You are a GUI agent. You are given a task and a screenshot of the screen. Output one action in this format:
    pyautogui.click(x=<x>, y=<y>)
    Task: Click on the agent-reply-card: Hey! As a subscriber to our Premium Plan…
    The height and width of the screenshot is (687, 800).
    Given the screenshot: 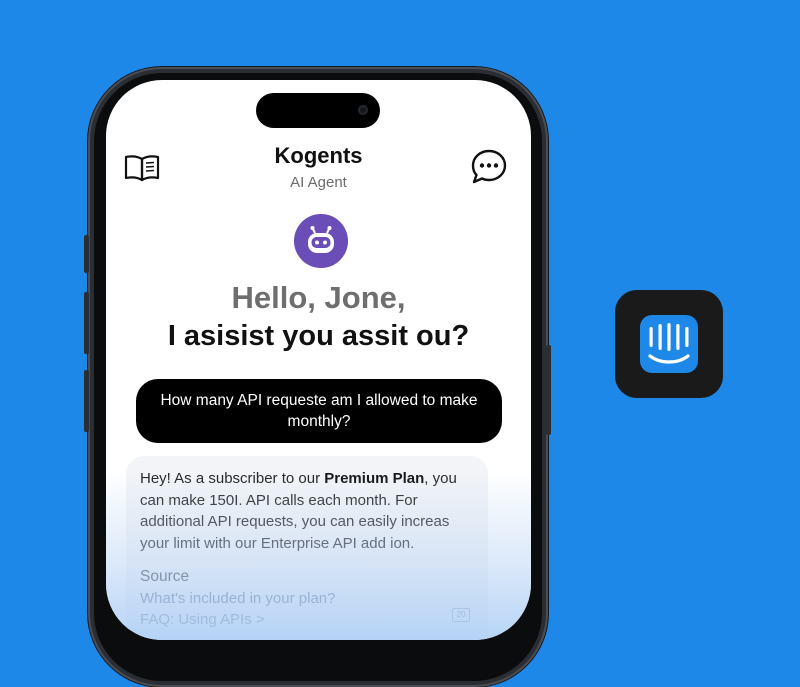 What is the action you would take?
    pyautogui.click(x=307, y=548)
    